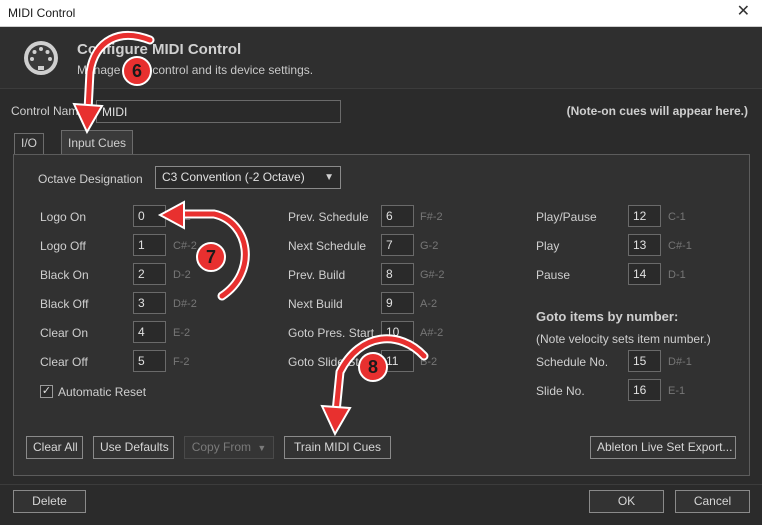 The height and width of the screenshot is (525, 762). I want to click on cue-note-pause: D-1, so click(677, 275).